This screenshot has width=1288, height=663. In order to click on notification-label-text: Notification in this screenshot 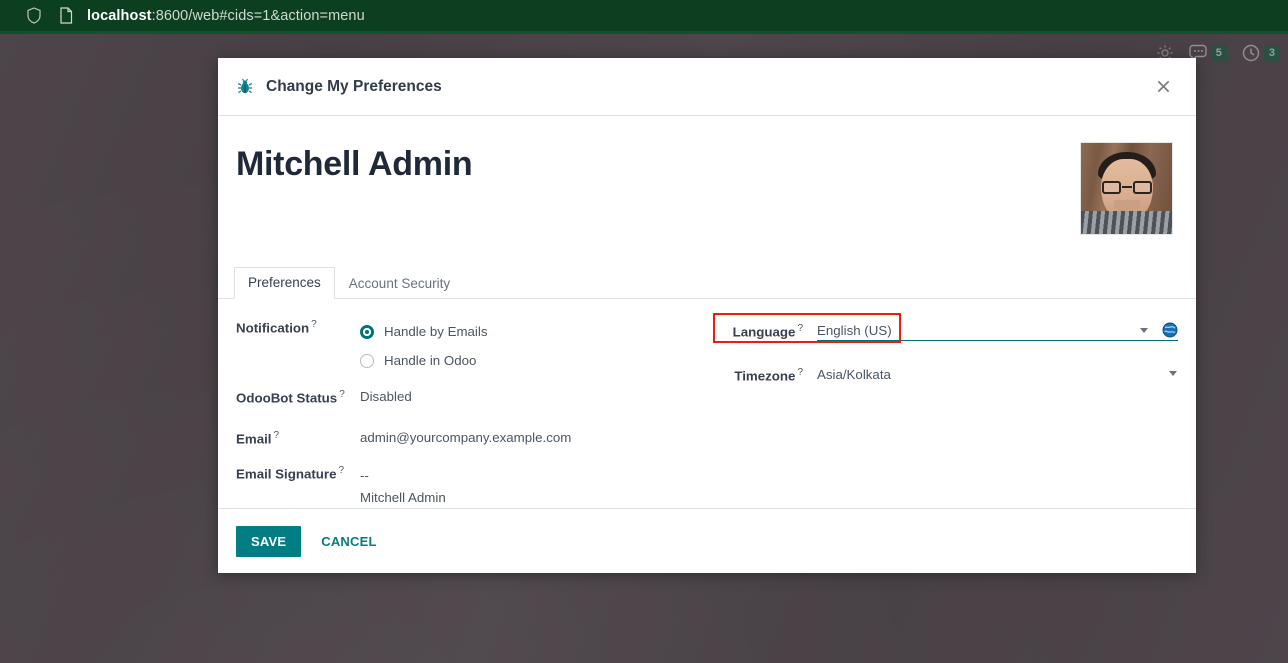, I will do `click(273, 328)`.